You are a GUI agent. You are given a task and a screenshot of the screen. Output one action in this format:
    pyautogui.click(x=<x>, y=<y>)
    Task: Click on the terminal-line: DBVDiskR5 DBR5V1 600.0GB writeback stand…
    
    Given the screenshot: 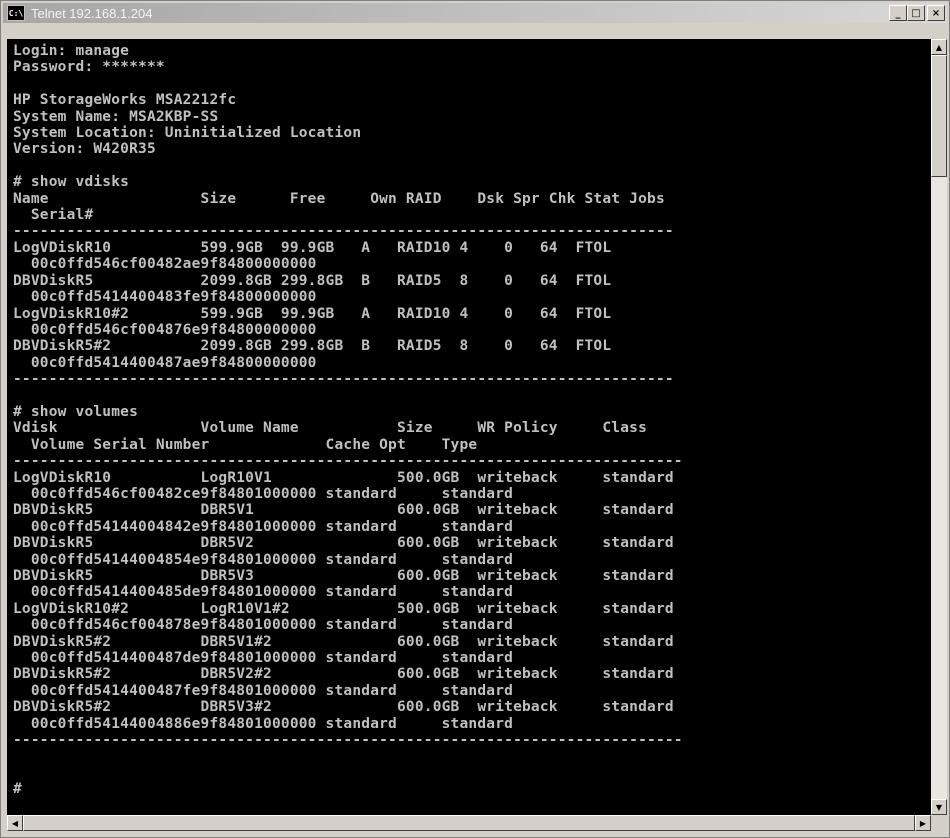 What is the action you would take?
    pyautogui.click(x=343, y=510)
    